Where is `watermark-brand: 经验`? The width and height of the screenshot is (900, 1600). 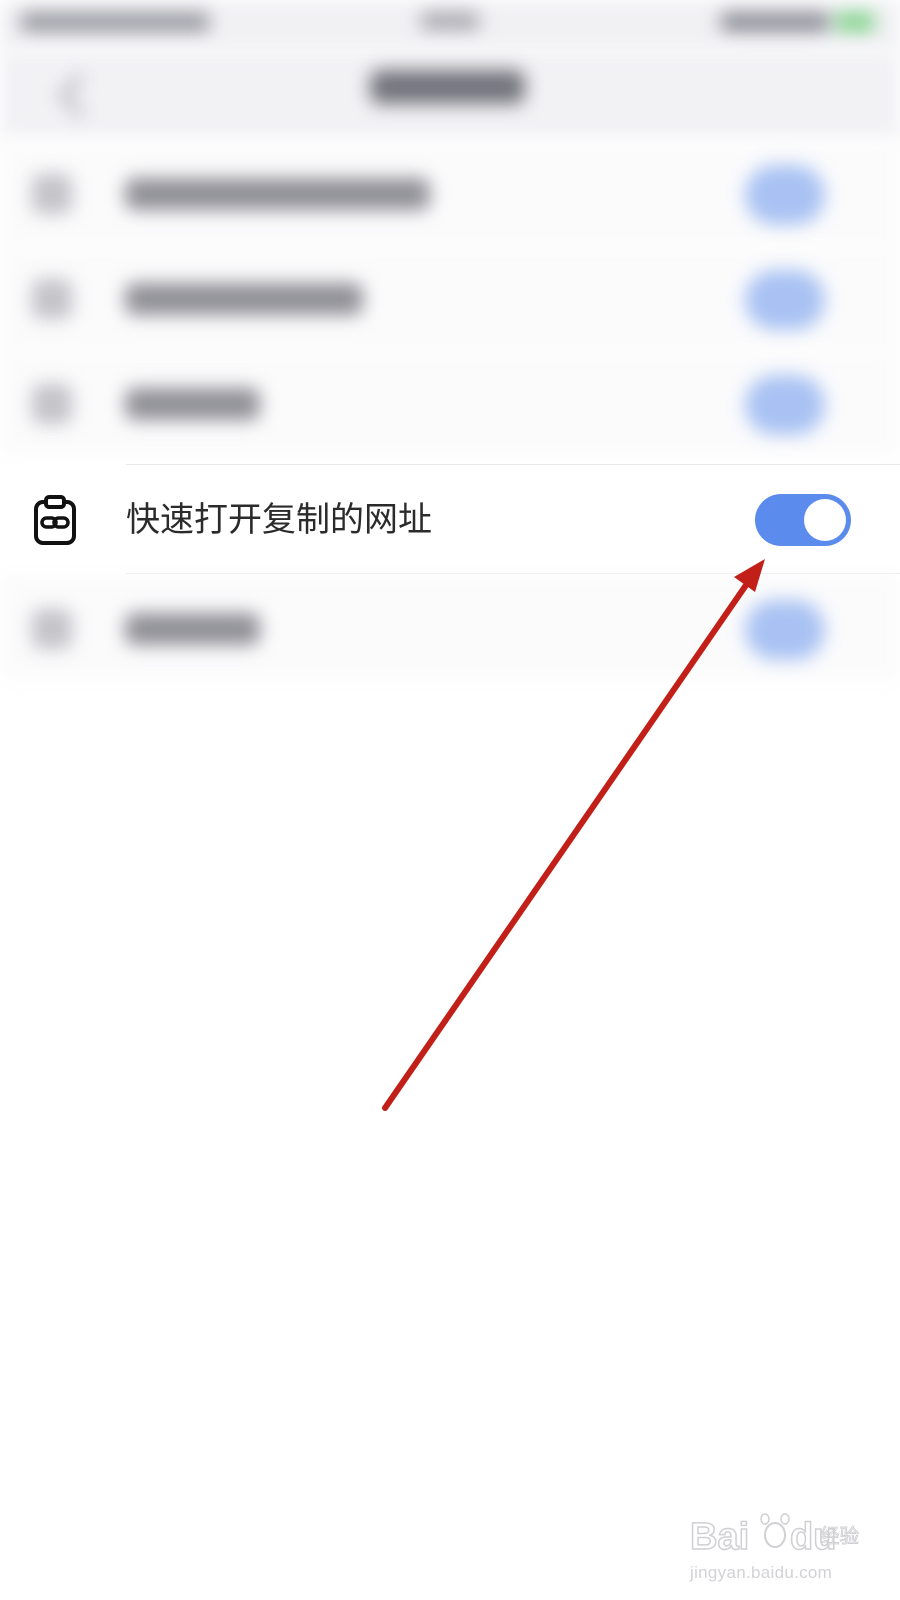
watermark-brand: 经验 is located at coordinates (839, 1536).